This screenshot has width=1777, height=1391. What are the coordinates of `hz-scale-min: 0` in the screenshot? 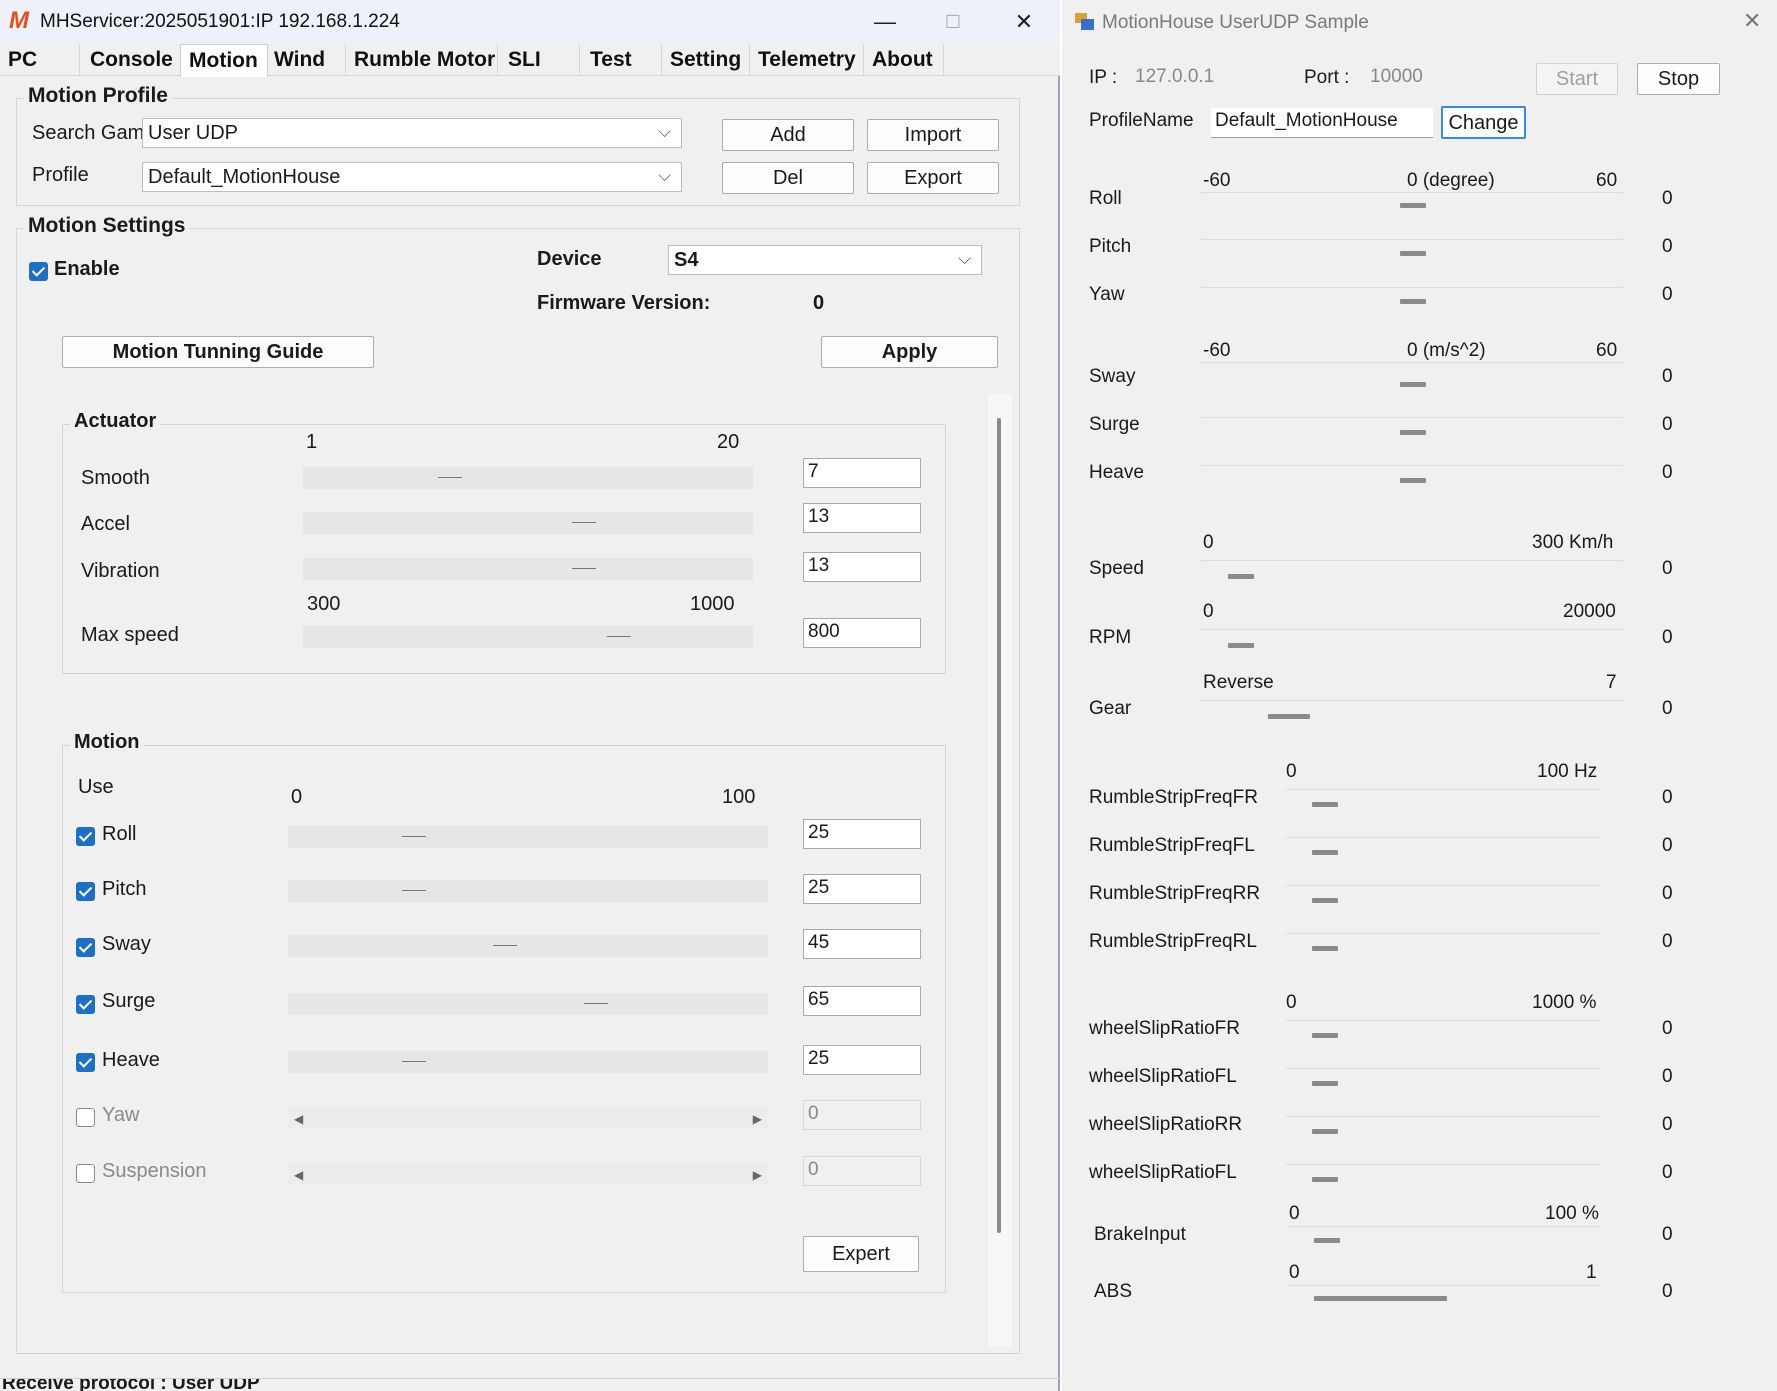 It's located at (1291, 771).